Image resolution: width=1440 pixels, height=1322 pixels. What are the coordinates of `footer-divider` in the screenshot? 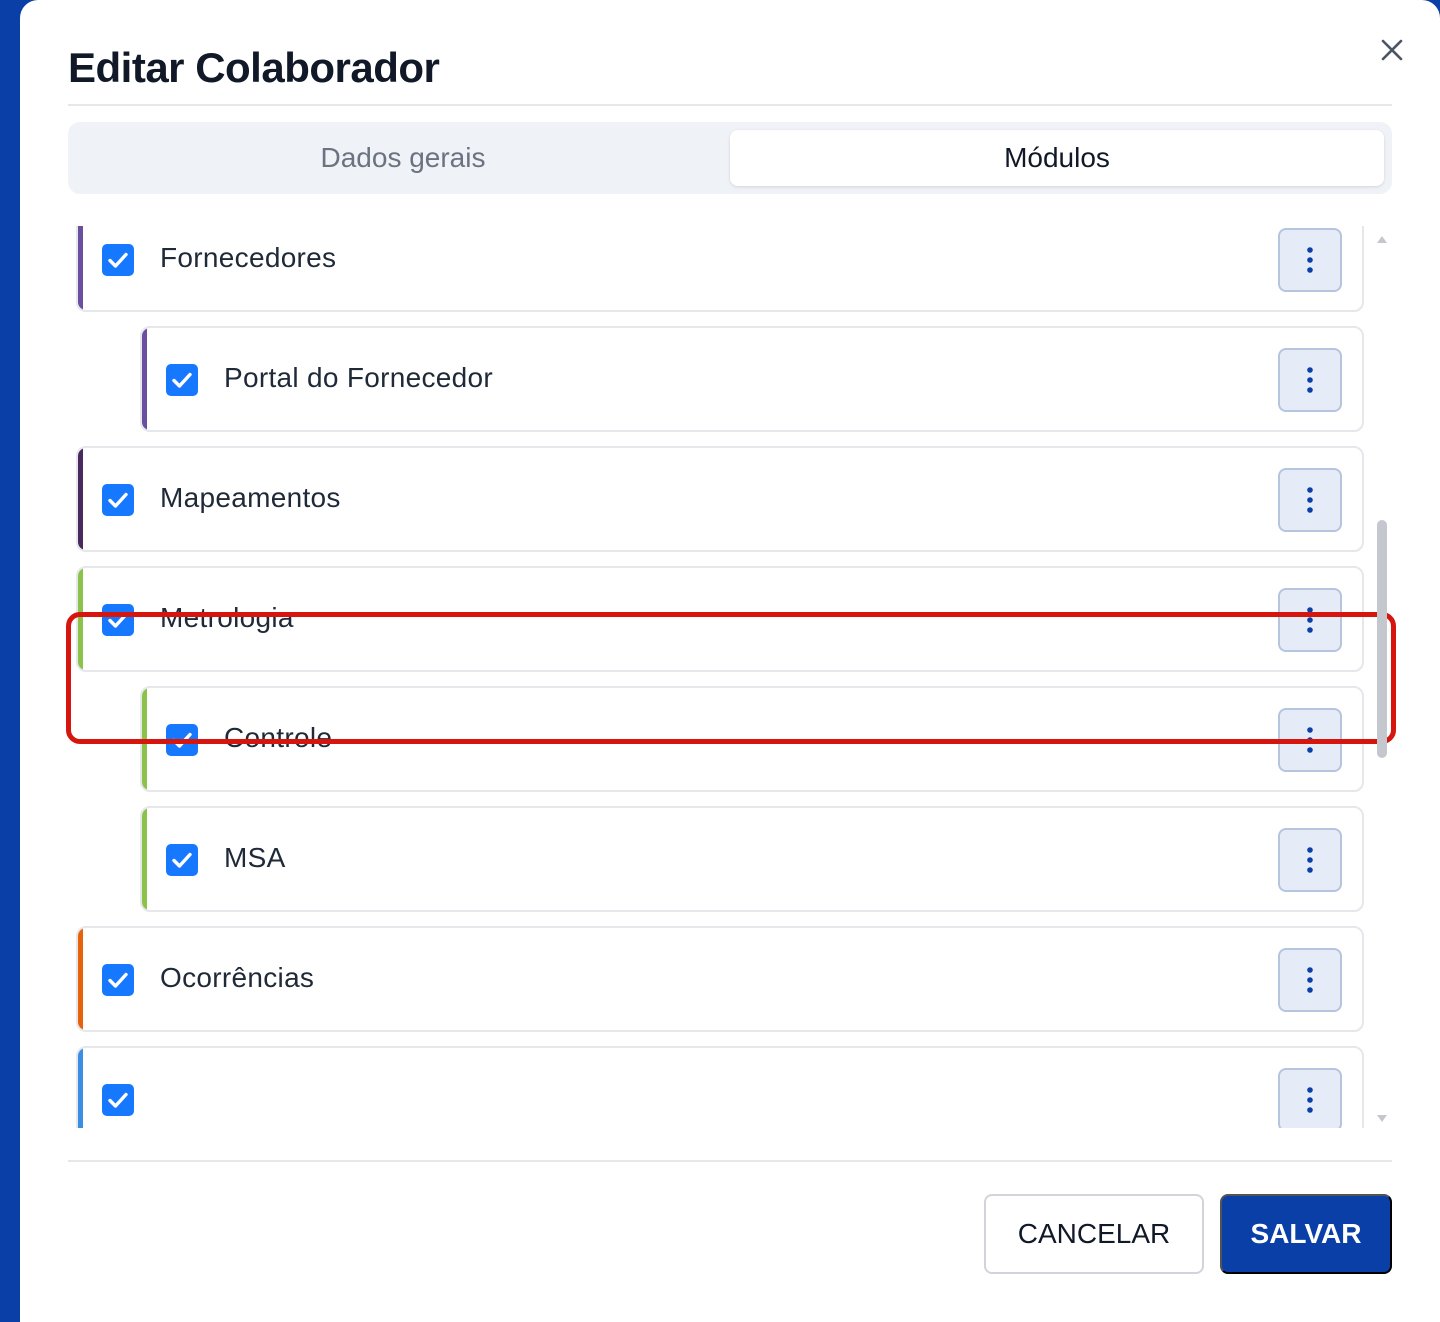 It's located at (730, 1161).